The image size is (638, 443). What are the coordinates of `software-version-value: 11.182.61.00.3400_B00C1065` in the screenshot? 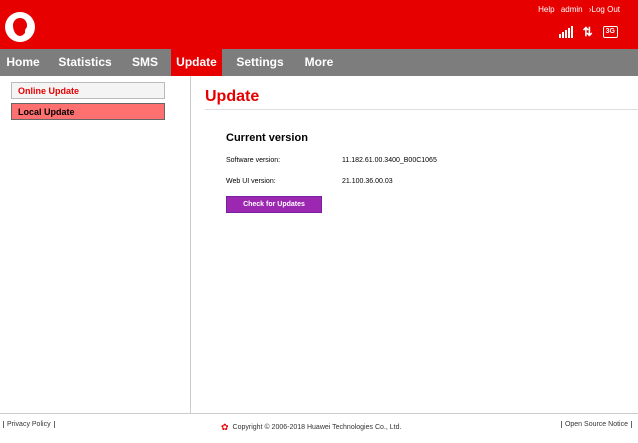 It's located at (389, 160).